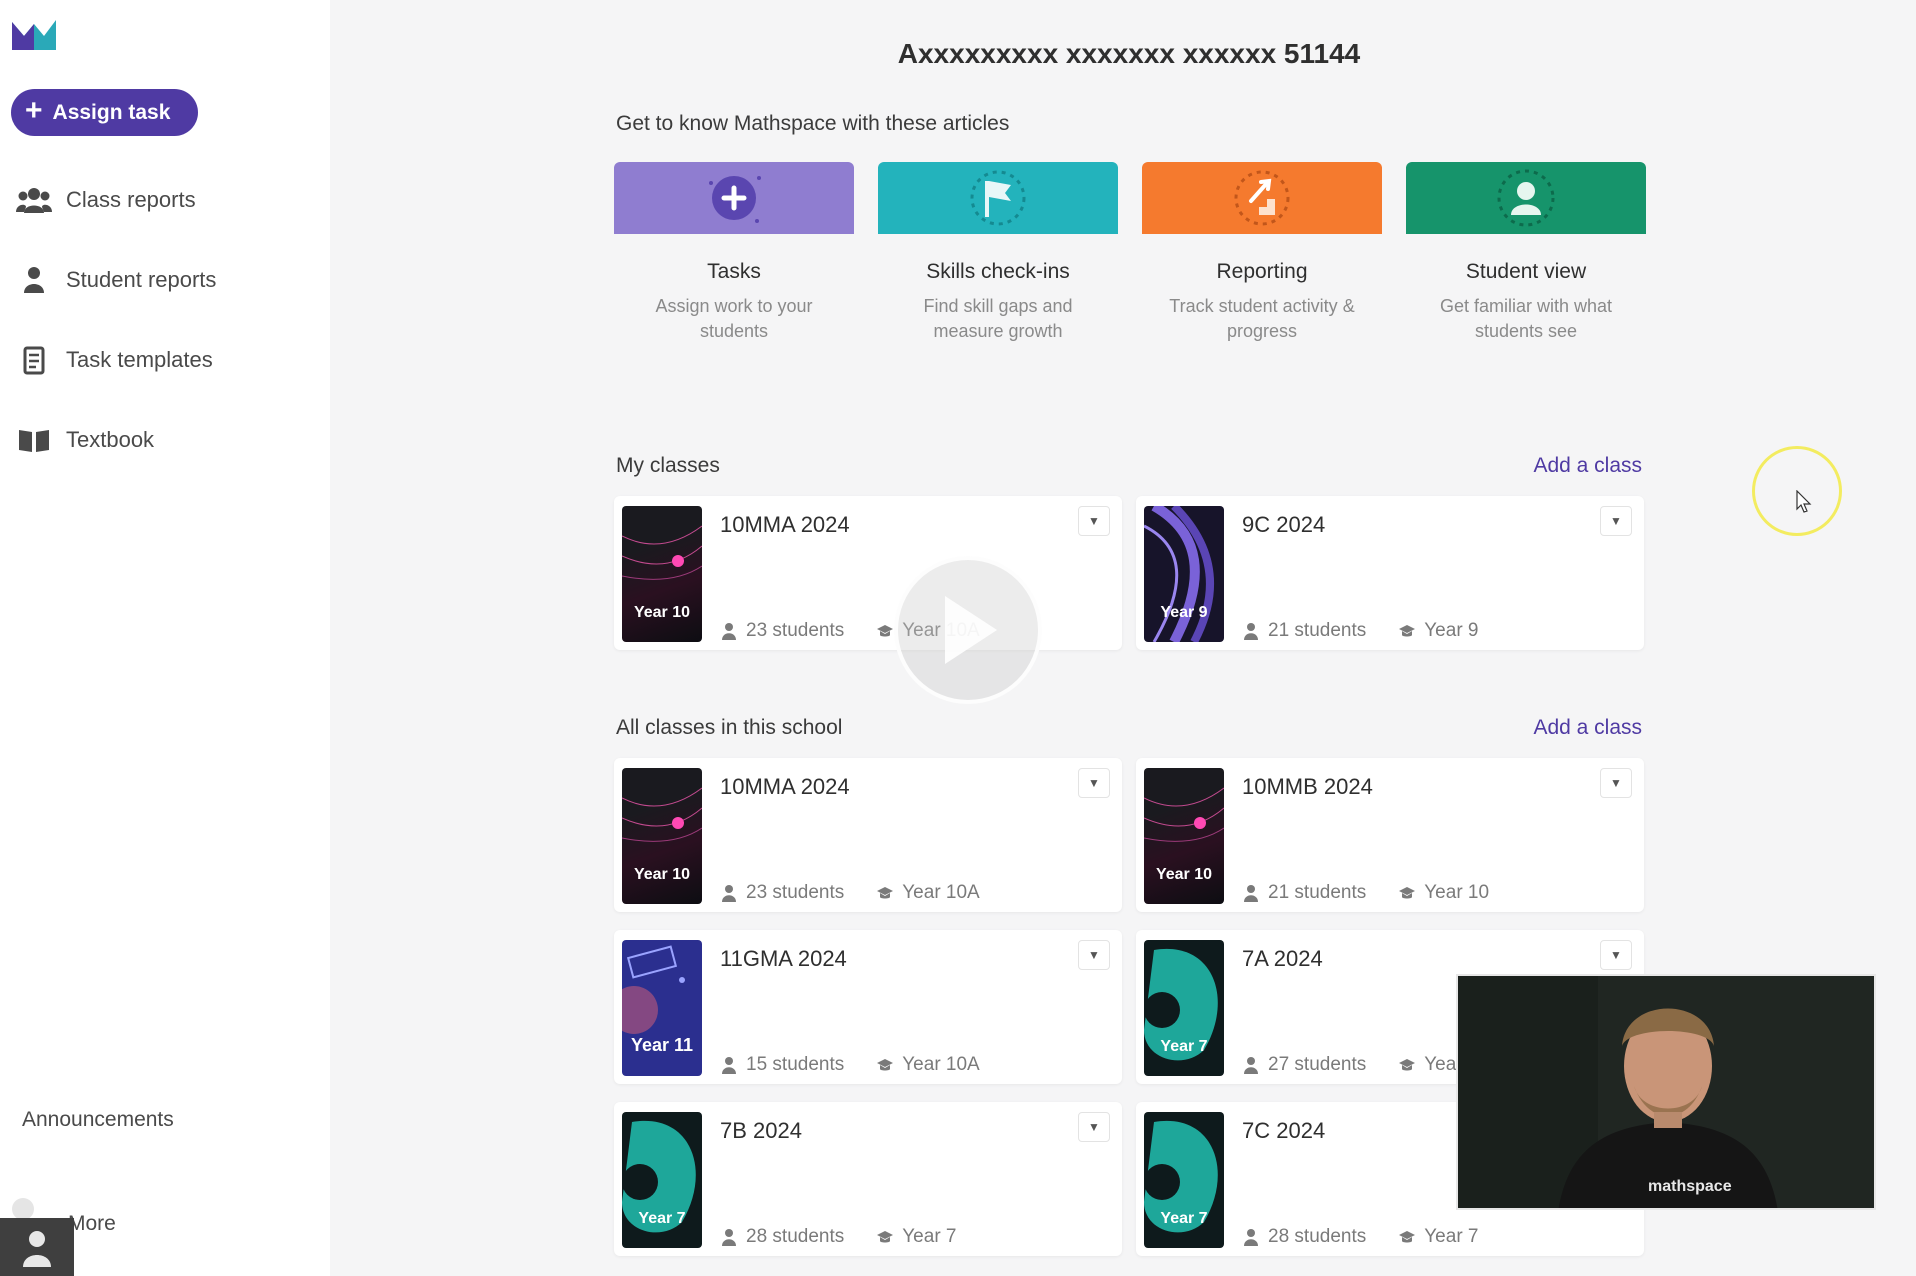  Describe the element at coordinates (1184, 574) in the screenshot. I see `textbook-cover: Year 9` at that location.